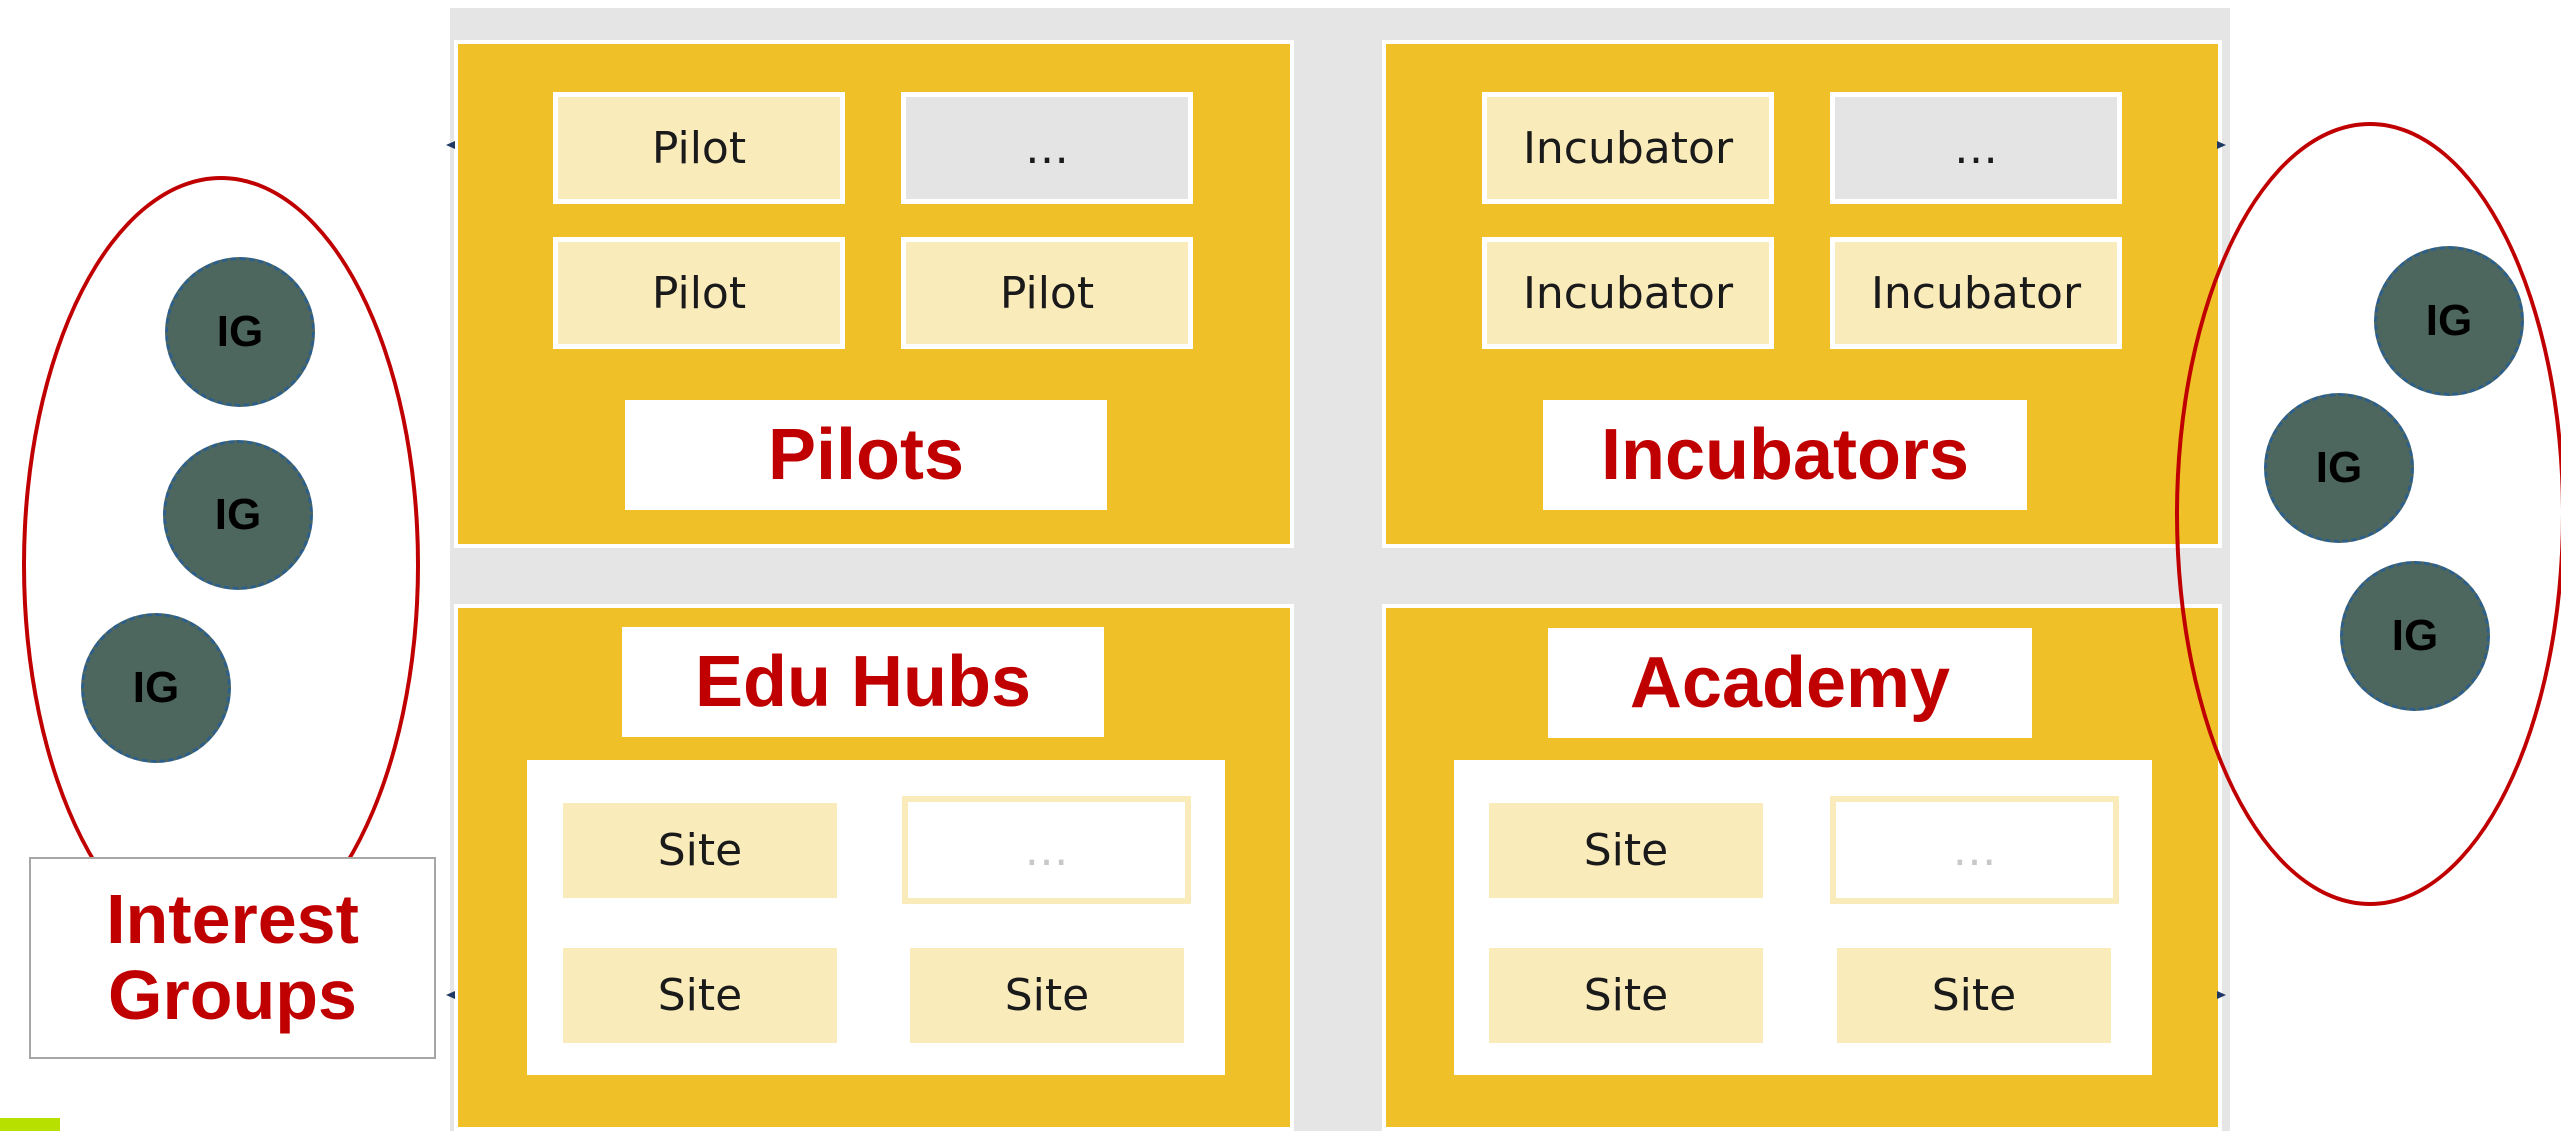 Image resolution: width=2561 pixels, height=1131 pixels. What do you see at coordinates (863, 682) in the screenshot?
I see `edu-hubs-title: Edu Hubs` at bounding box center [863, 682].